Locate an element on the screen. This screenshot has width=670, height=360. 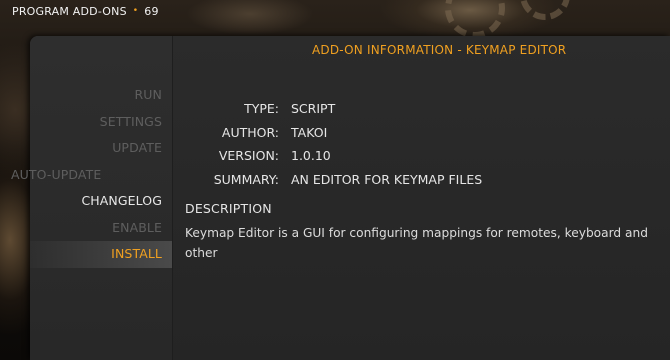
version-row: VERSION: 1.0.10 is located at coordinates (331, 156).